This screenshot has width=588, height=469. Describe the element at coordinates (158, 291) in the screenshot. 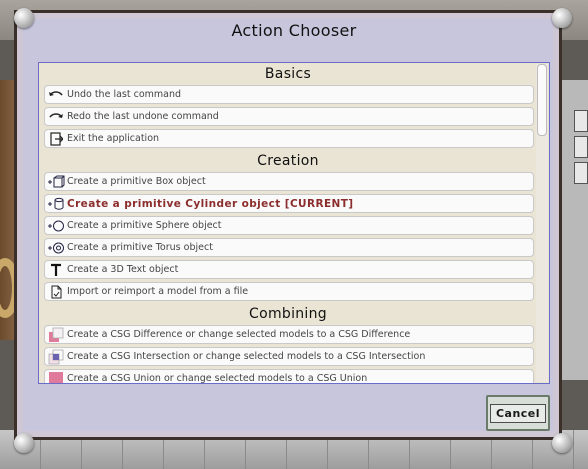

I see `action-item-label: Import or reimport a model from a file` at that location.